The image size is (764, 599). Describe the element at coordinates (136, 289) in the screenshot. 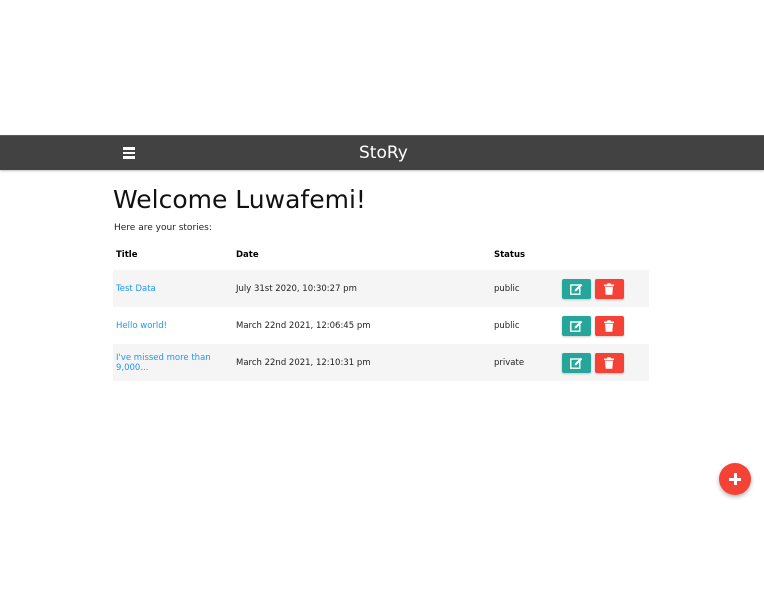

I see `story-title-link: Test Data` at that location.